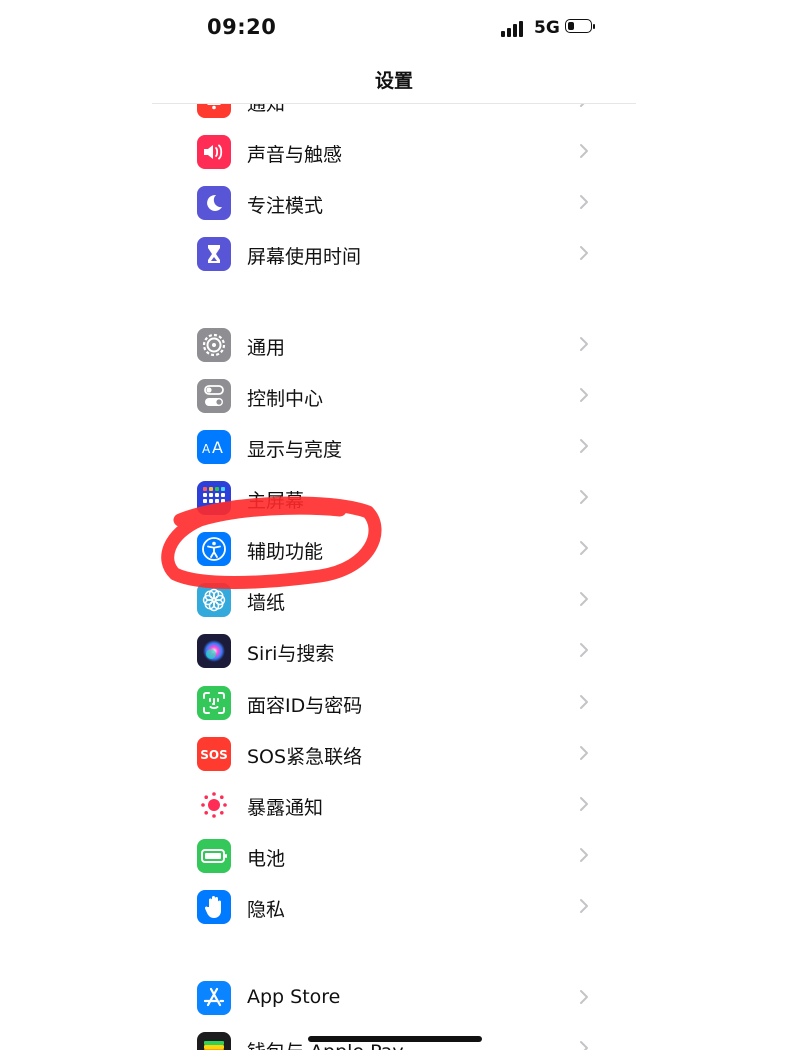  I want to click on cellular-signal-icon, so click(514, 28).